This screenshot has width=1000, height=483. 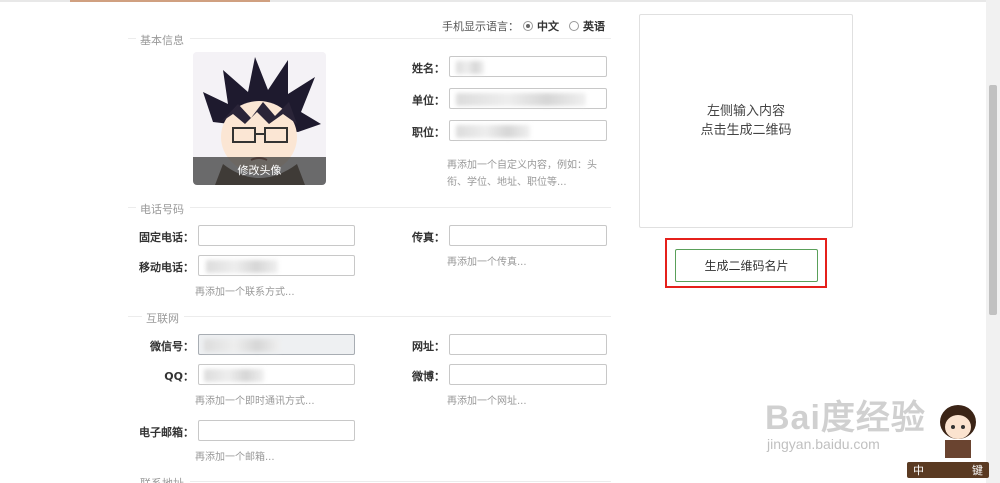 What do you see at coordinates (958, 431) in the screenshot?
I see `mascot-icon` at bounding box center [958, 431].